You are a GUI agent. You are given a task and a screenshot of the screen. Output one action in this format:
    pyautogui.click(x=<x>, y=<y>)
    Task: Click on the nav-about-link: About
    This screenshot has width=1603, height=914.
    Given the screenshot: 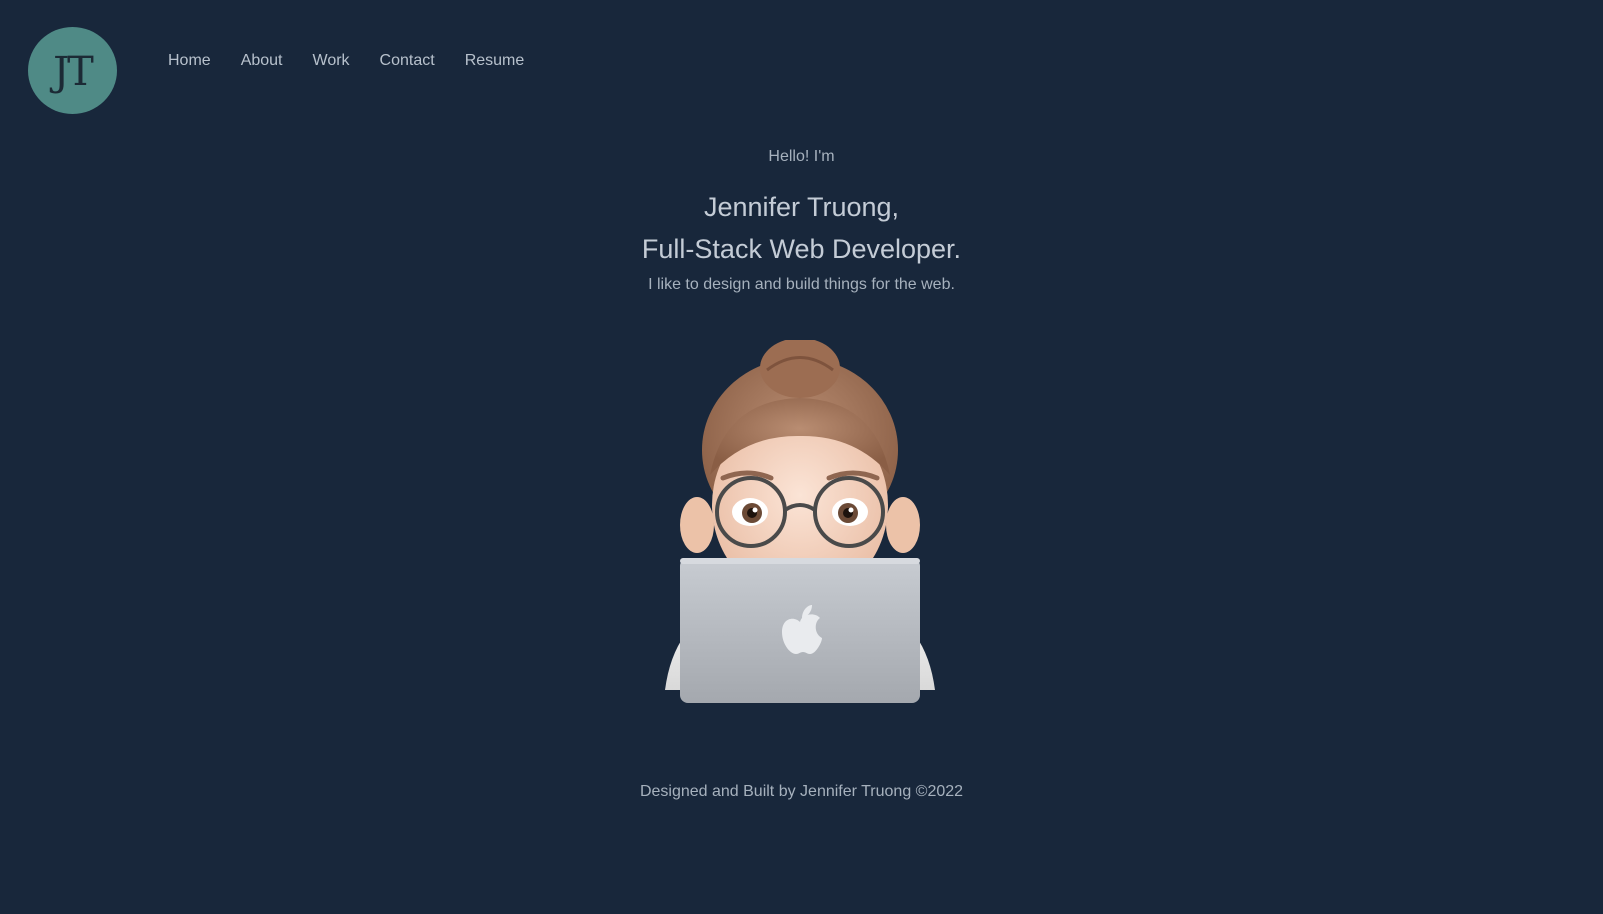 What is the action you would take?
    pyautogui.click(x=262, y=61)
    